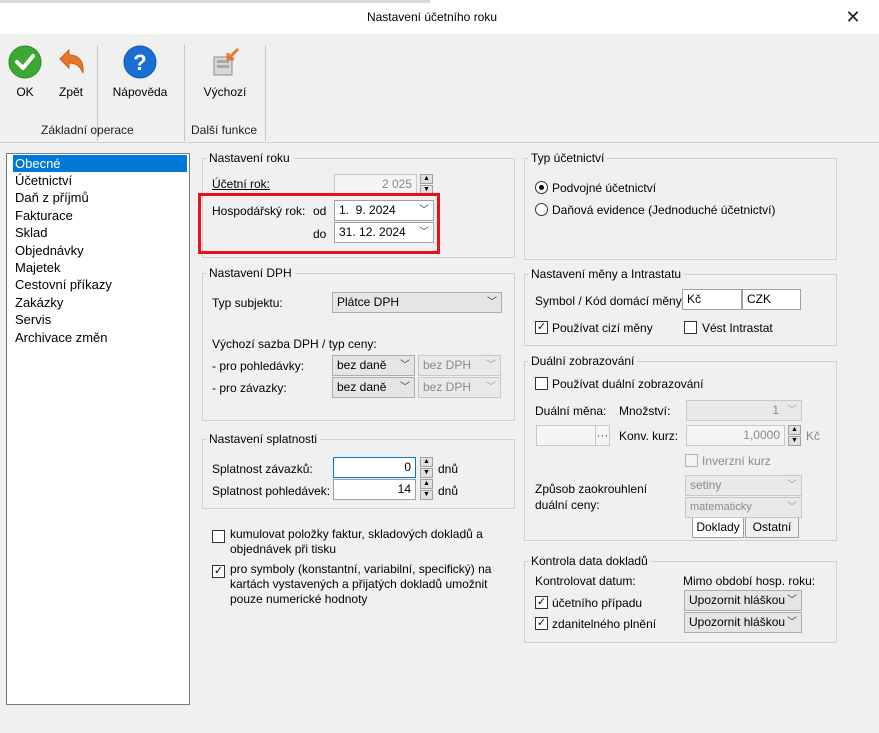 The image size is (879, 733). Describe the element at coordinates (602, 435) in the screenshot. I see `browse-icon: ···` at that location.